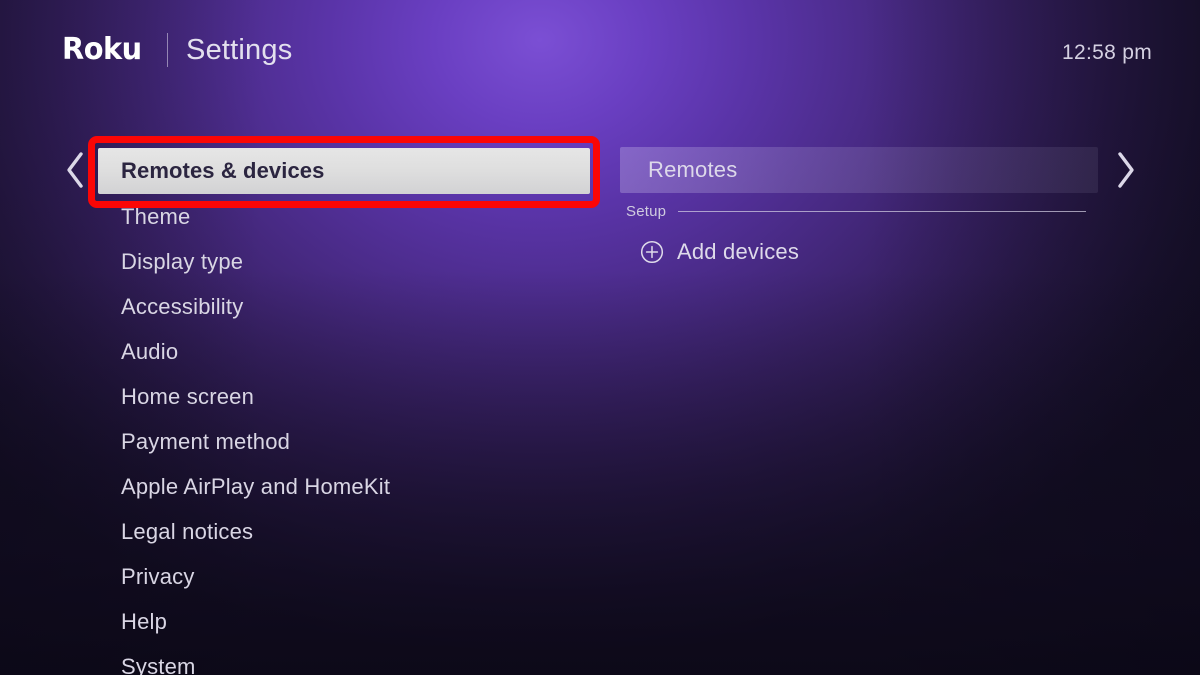 This screenshot has height=675, width=1200. Describe the element at coordinates (646, 211) in the screenshot. I see `setup-section-label: Setup` at that location.